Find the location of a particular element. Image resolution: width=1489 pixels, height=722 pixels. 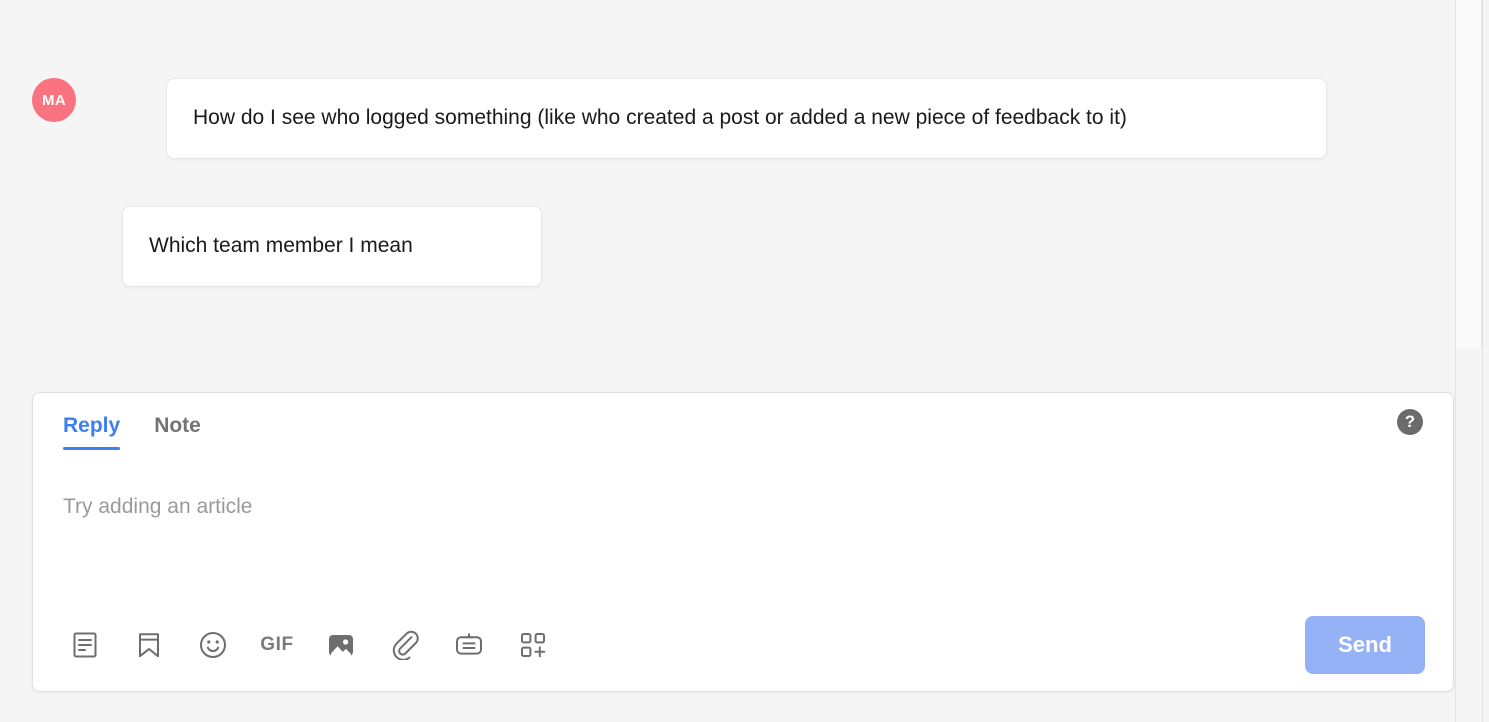

avatar: MA is located at coordinates (54, 100).